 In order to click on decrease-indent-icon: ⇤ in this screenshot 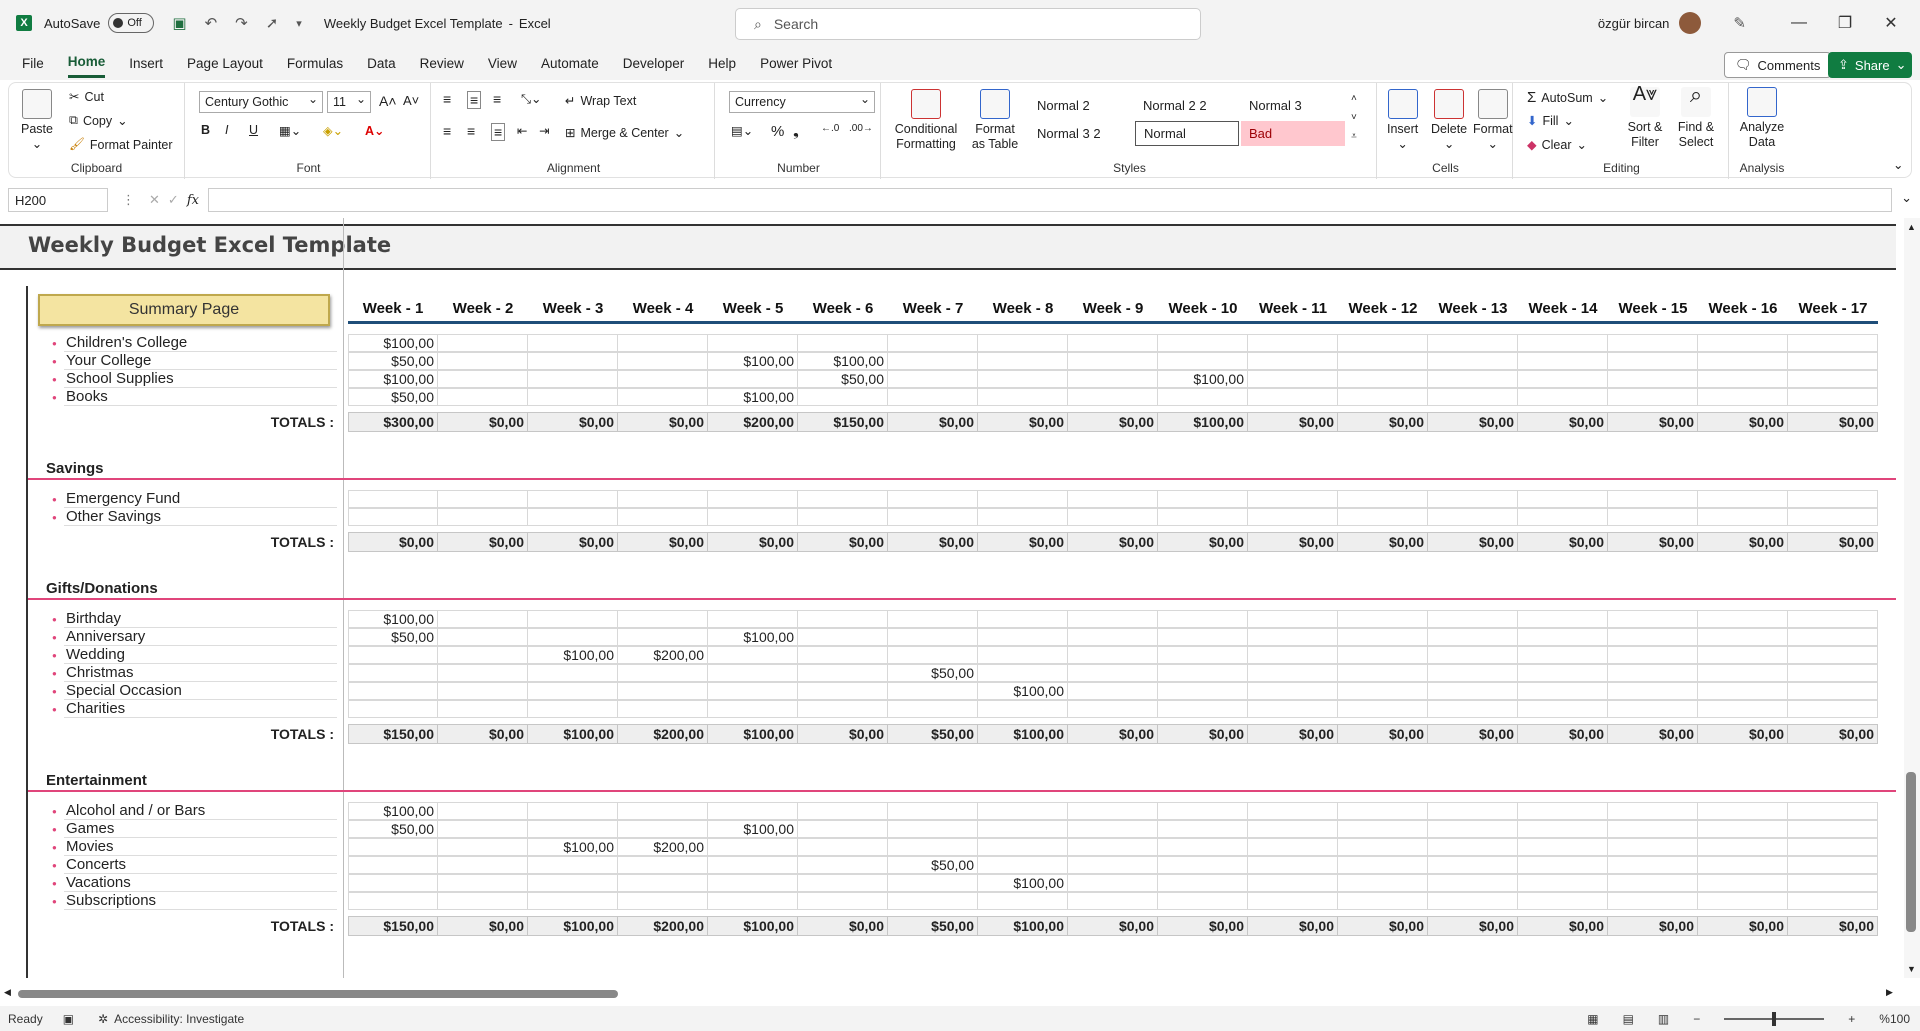, I will do `click(522, 130)`.